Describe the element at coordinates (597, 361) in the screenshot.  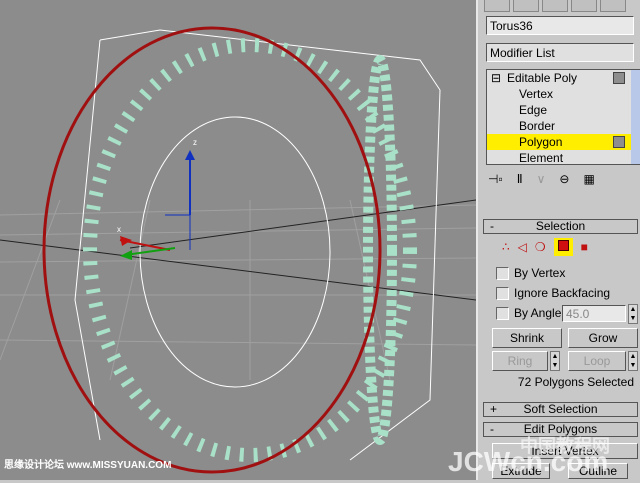
I see `loop-button: Loop` at that location.